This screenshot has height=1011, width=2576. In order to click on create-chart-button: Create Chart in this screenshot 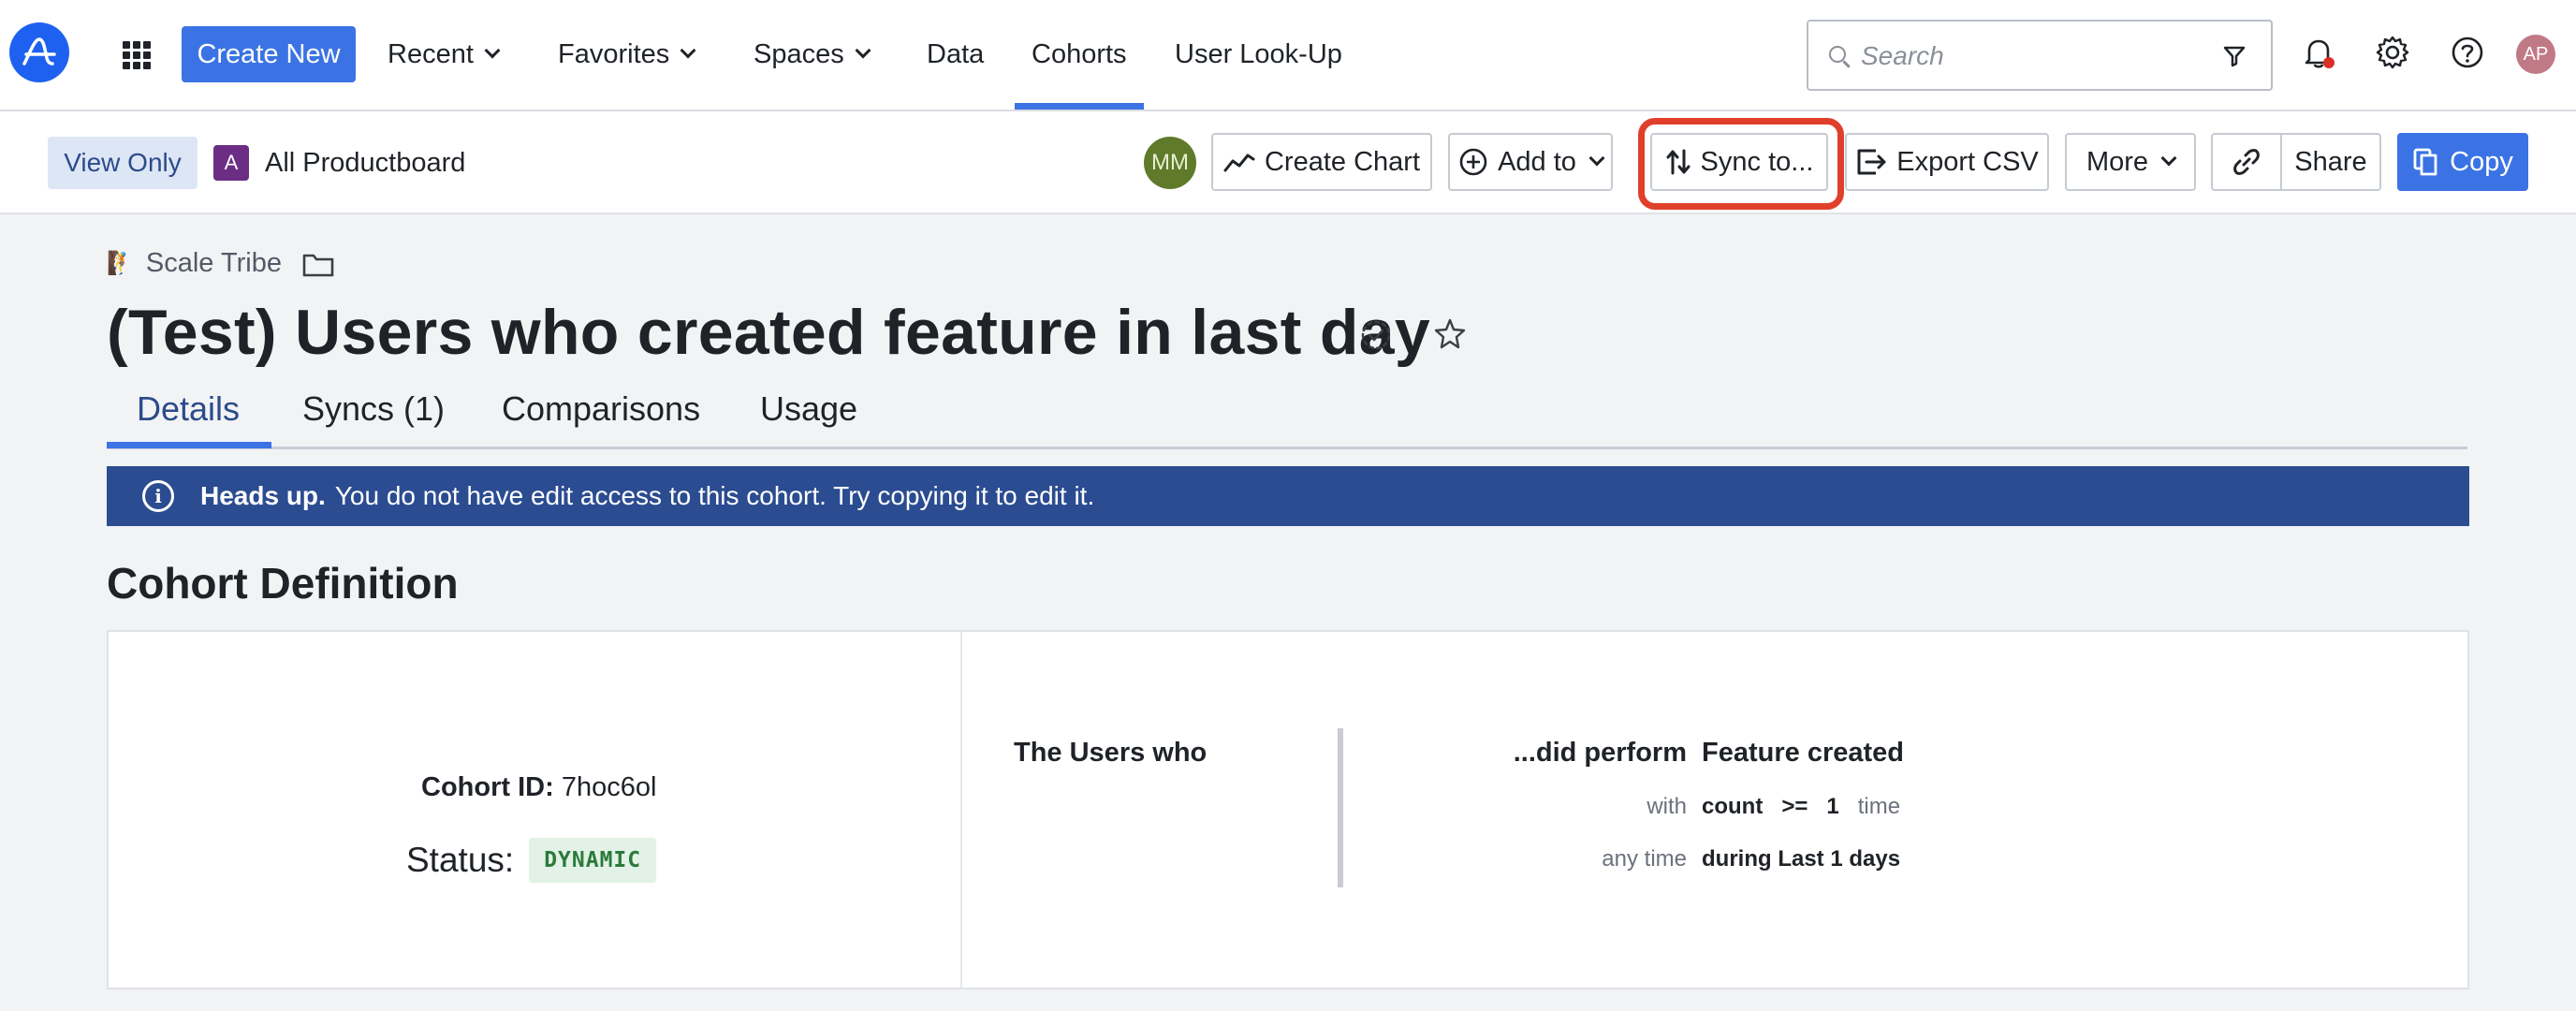, I will do `click(1321, 162)`.